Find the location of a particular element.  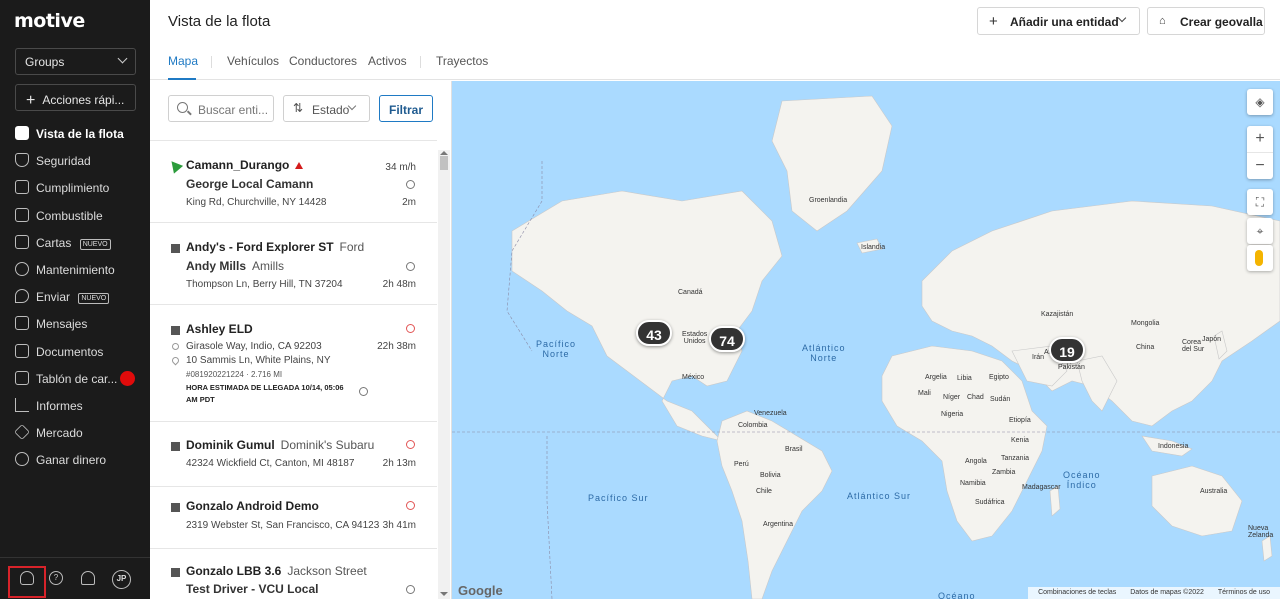

dollar-icon is located at coordinates (22, 459).